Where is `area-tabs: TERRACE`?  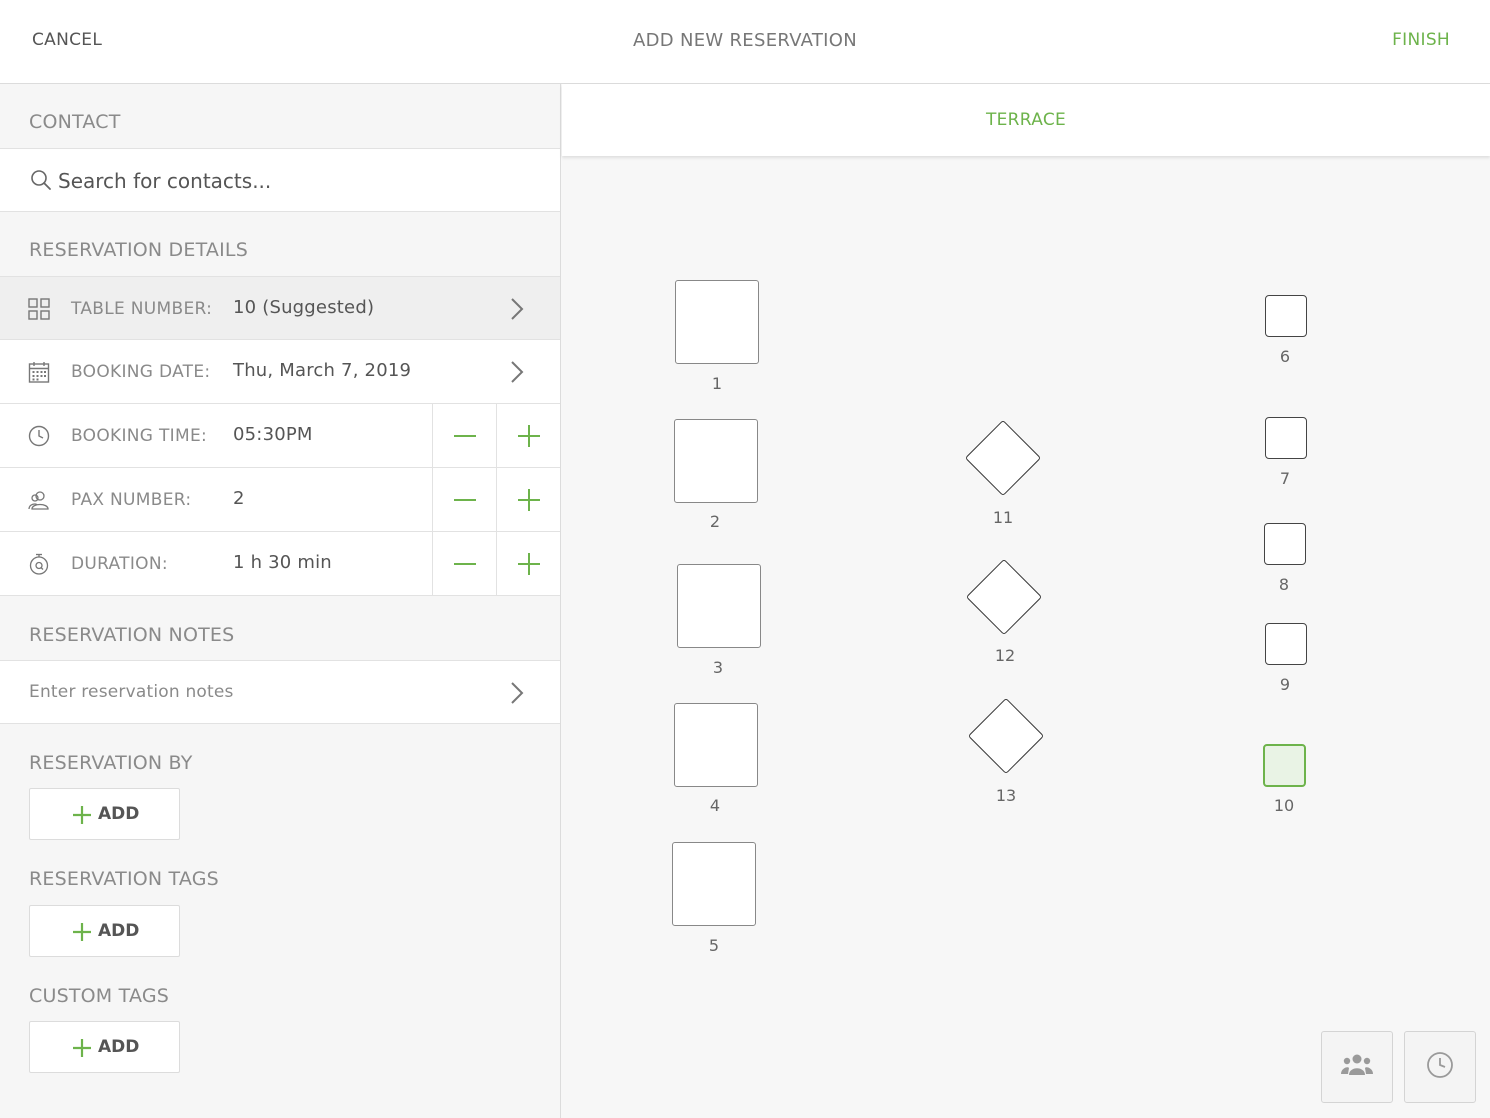
area-tabs: TERRACE is located at coordinates (1026, 120).